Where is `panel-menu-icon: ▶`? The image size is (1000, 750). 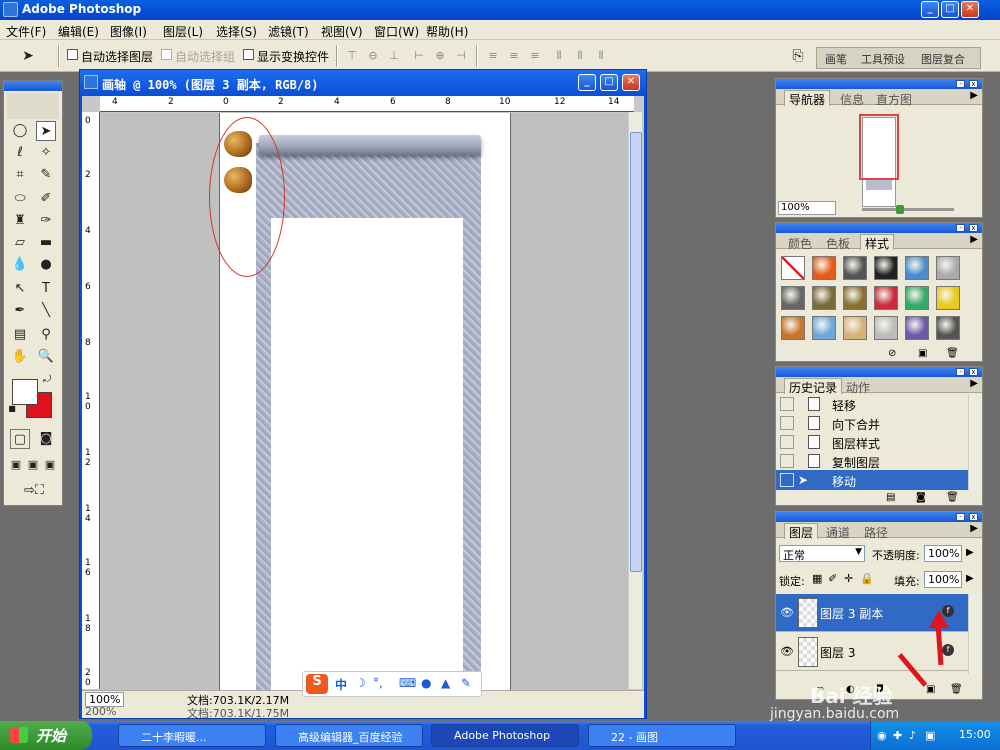 panel-menu-icon: ▶ is located at coordinates (974, 239).